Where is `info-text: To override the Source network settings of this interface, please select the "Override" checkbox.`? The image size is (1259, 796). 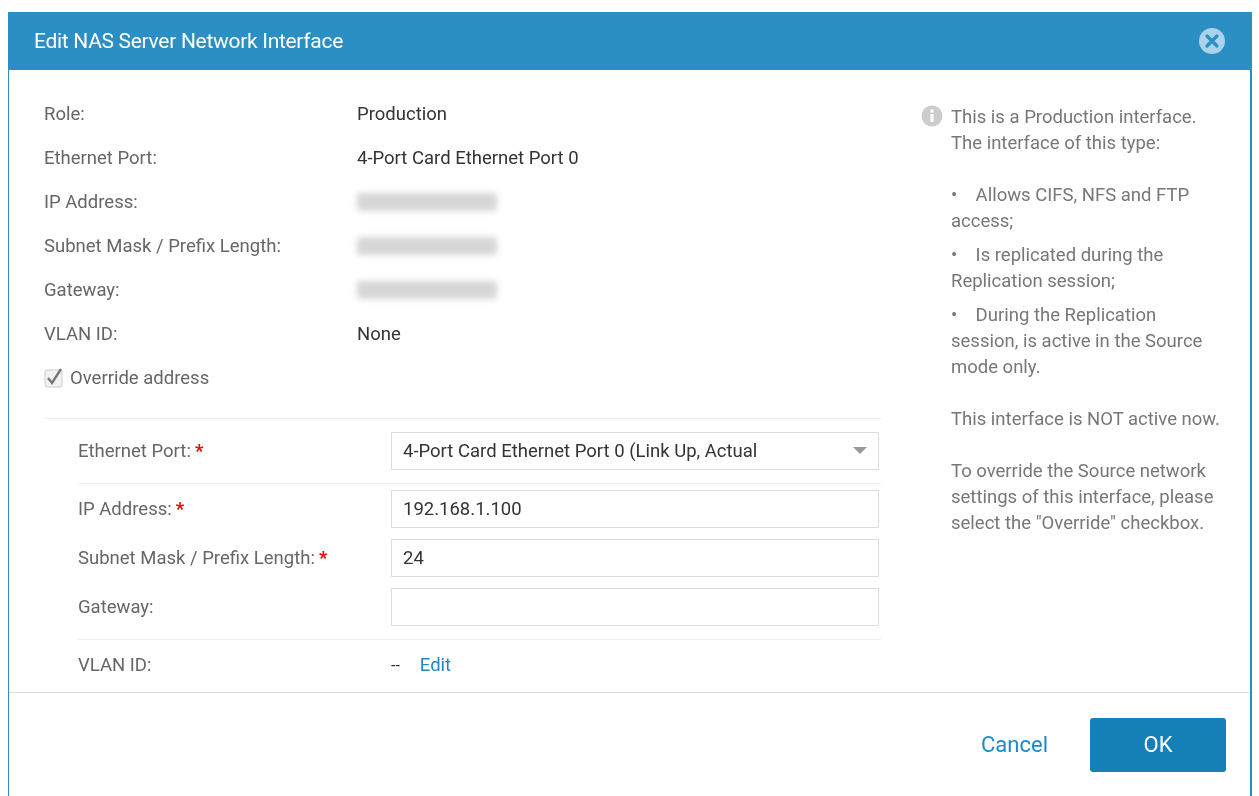
info-text: To override the Source network settings of this interface, please select the "Override" checkbox. is located at coordinates (1083, 497).